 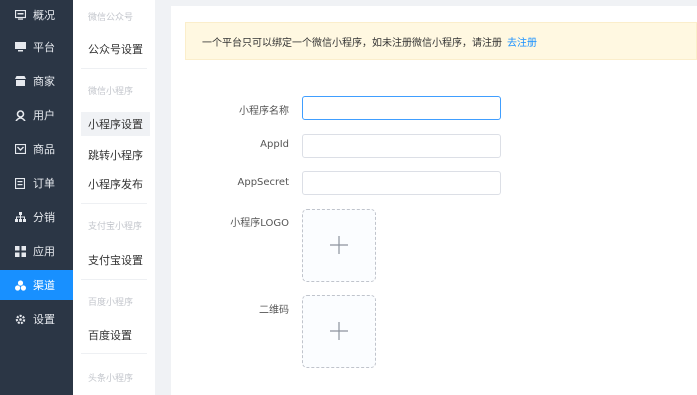 What do you see at coordinates (44, 183) in the screenshot?
I see `sidebar-item-label: 订单` at bounding box center [44, 183].